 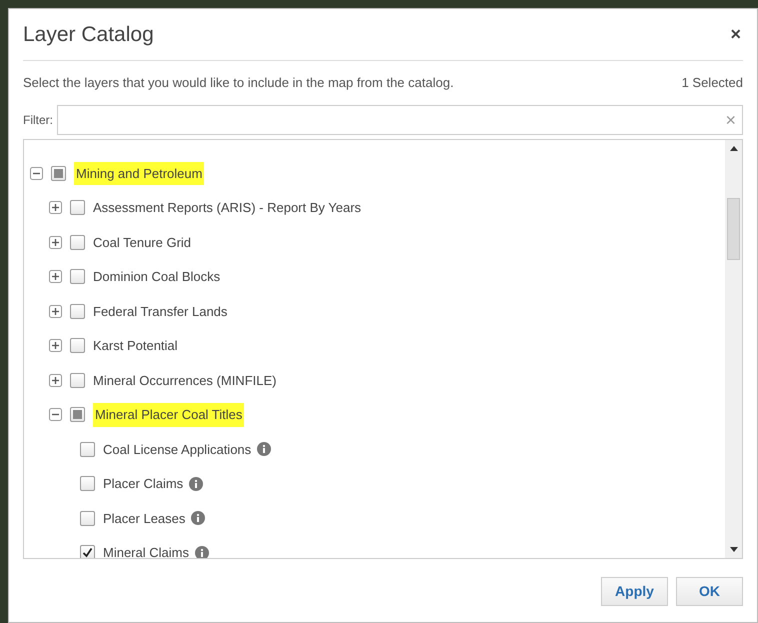 I want to click on layer-label: Federal Transfer Lands, so click(x=160, y=311).